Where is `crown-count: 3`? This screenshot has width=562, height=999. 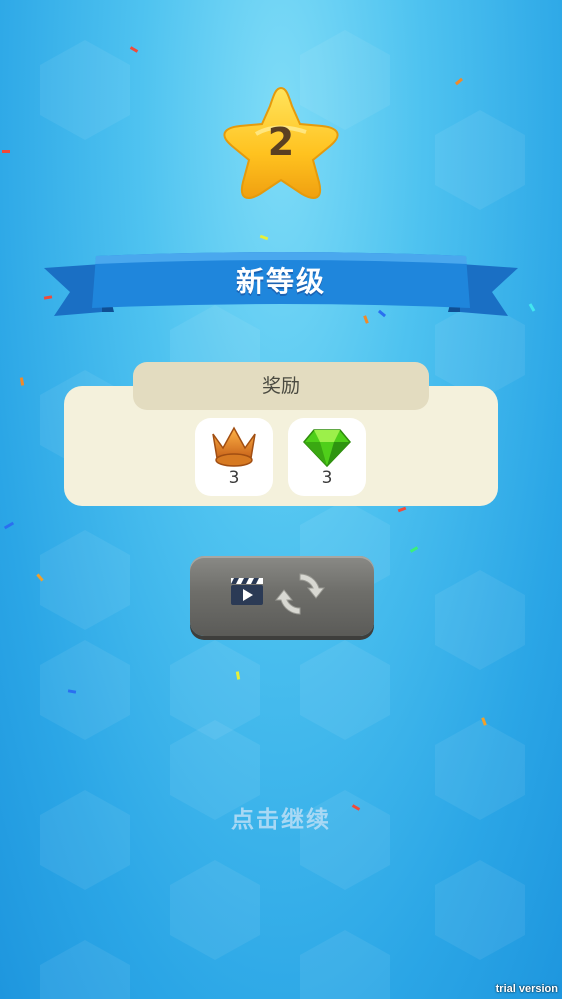
crown-count: 3 is located at coordinates (234, 478).